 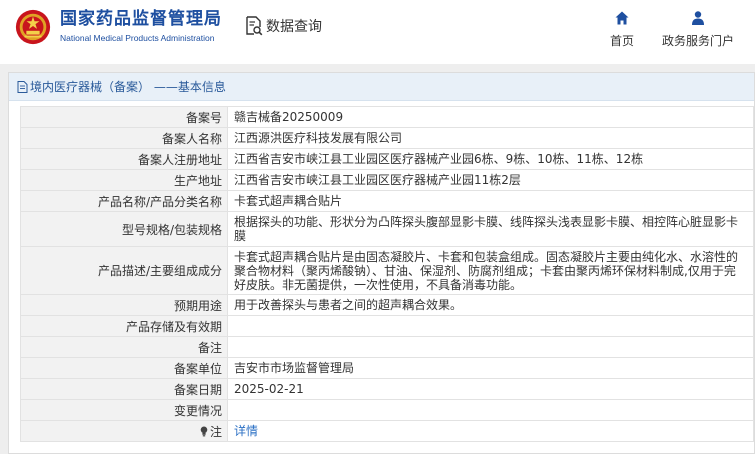 What do you see at coordinates (490, 180) in the screenshot?
I see `row-value: 江西省吉安市峡江县工业园区医疗器械产业园11栋2层` at bounding box center [490, 180].